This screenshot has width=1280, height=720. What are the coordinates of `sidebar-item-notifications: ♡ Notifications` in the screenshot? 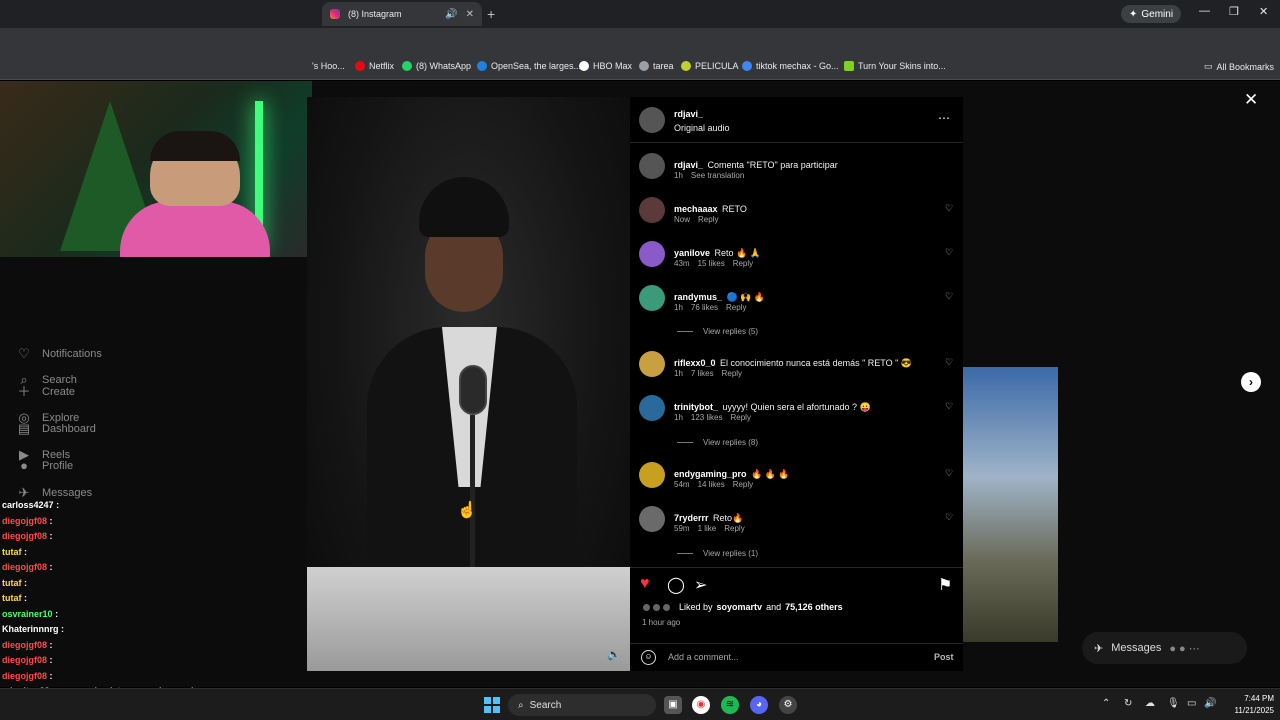 It's located at (59, 354).